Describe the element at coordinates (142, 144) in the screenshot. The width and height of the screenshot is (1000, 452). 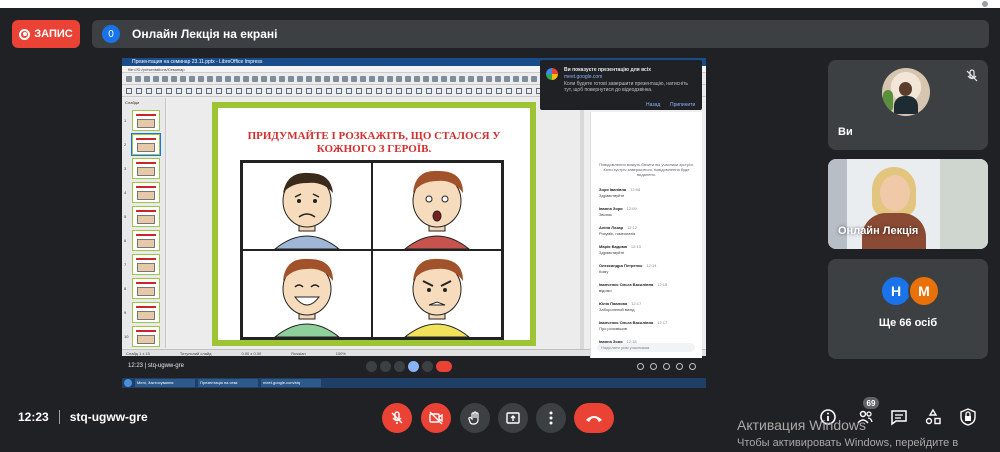
I see `slide-thumbnail: 2` at that location.